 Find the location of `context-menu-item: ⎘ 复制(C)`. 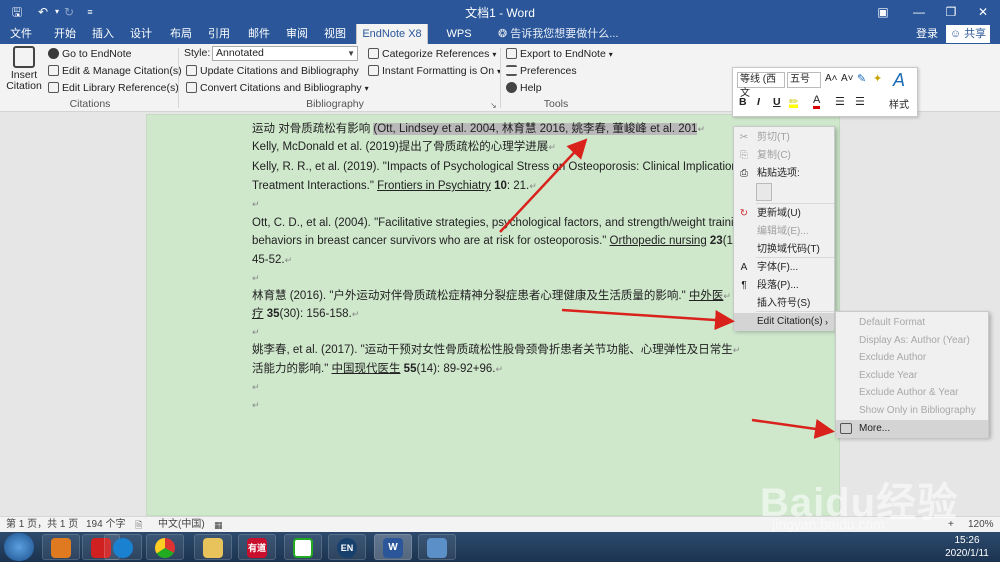

context-menu-item: ⎘ 复制(C) is located at coordinates (784, 156).